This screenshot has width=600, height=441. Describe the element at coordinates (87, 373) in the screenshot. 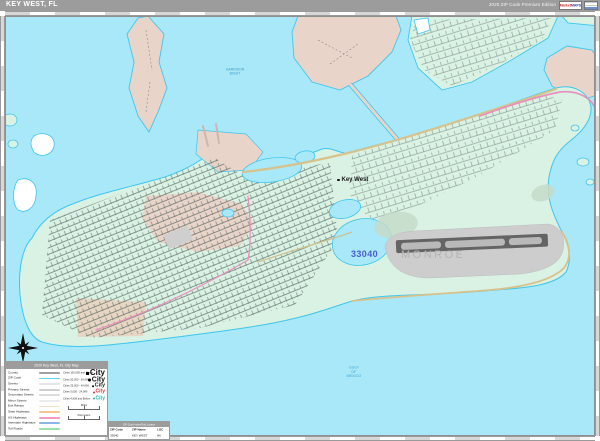

I see `city-marker-large-icon` at that location.